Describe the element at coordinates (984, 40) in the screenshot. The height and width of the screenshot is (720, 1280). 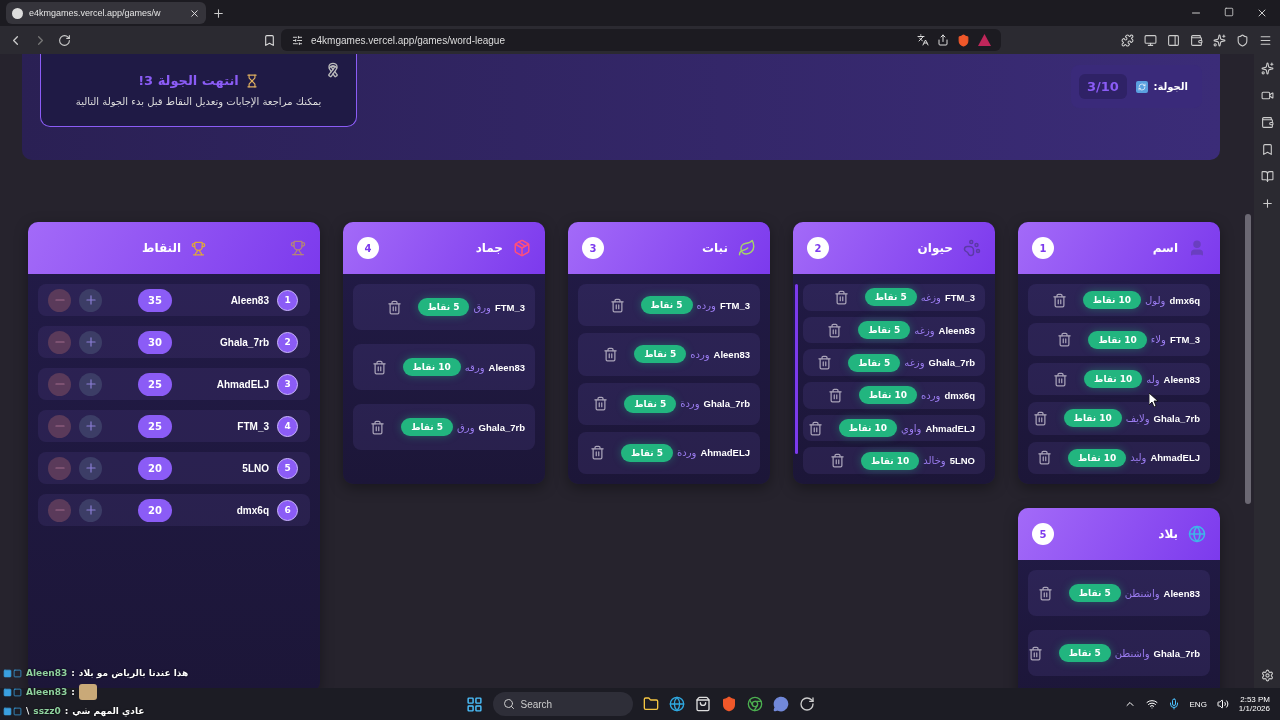
I see `triangle-icon` at that location.